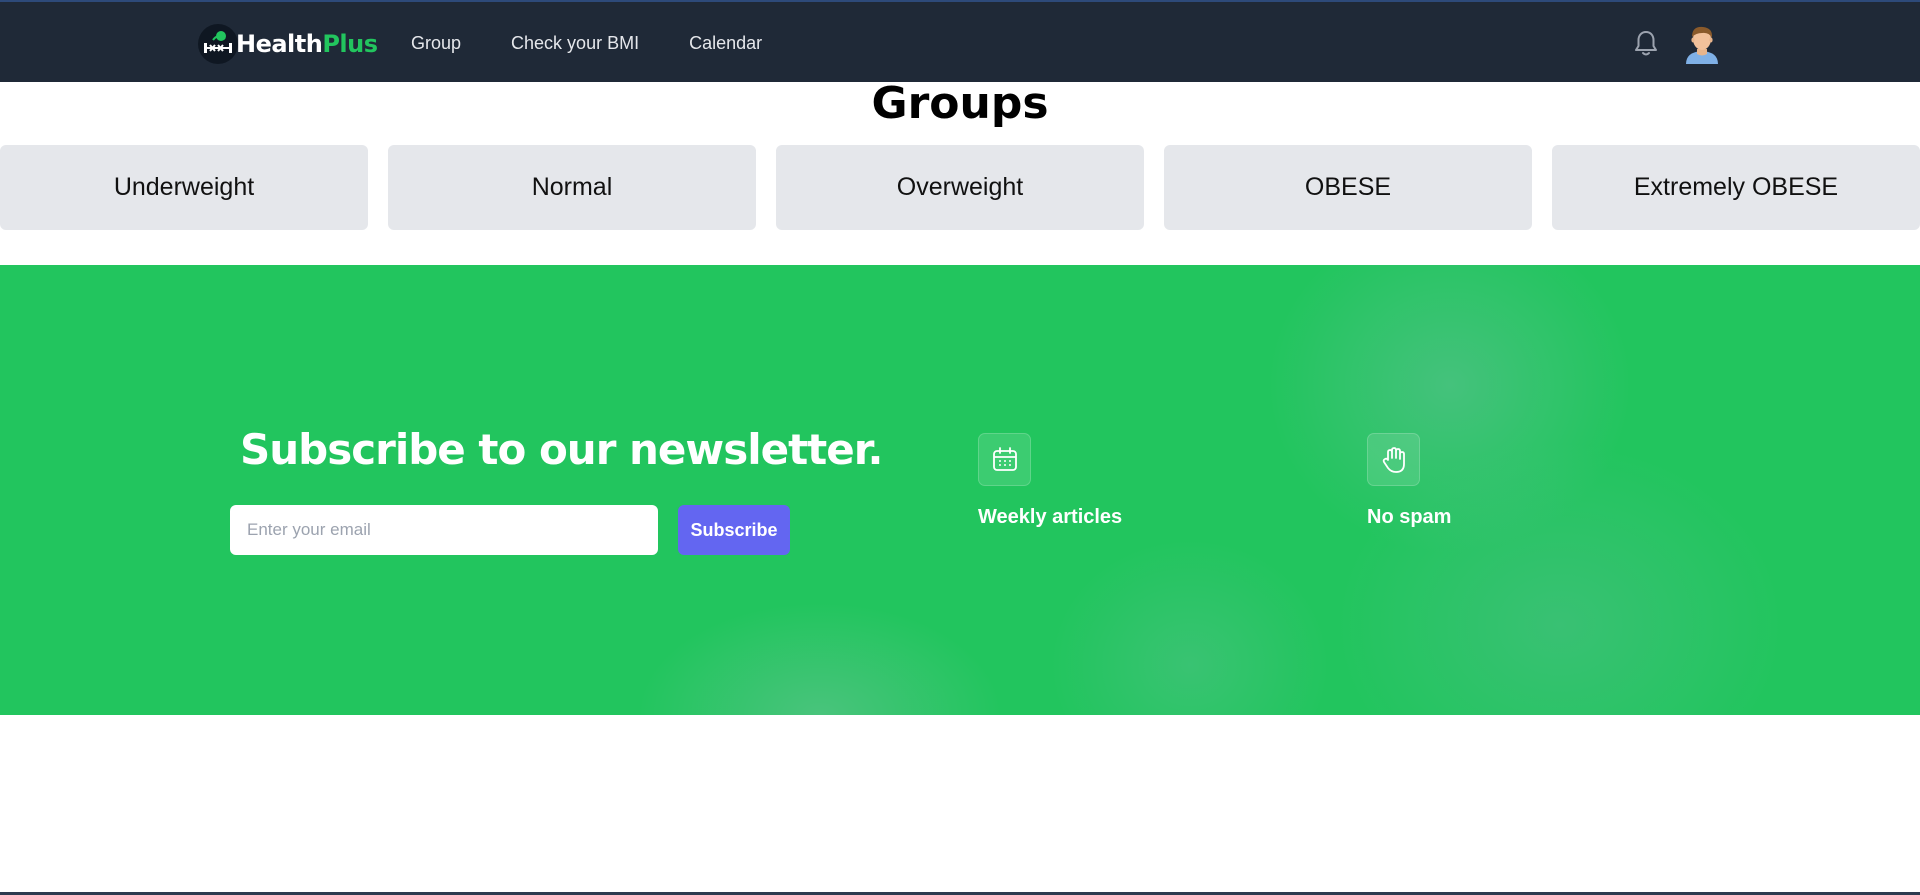 This screenshot has height=895, width=1920. Describe the element at coordinates (1050, 517) in the screenshot. I see `feature-label: Weekly articles` at that location.